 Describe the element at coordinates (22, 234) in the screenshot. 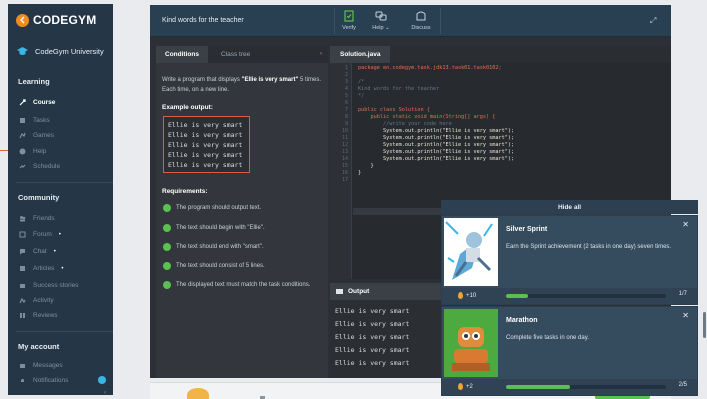

I see `forum-icon` at that location.